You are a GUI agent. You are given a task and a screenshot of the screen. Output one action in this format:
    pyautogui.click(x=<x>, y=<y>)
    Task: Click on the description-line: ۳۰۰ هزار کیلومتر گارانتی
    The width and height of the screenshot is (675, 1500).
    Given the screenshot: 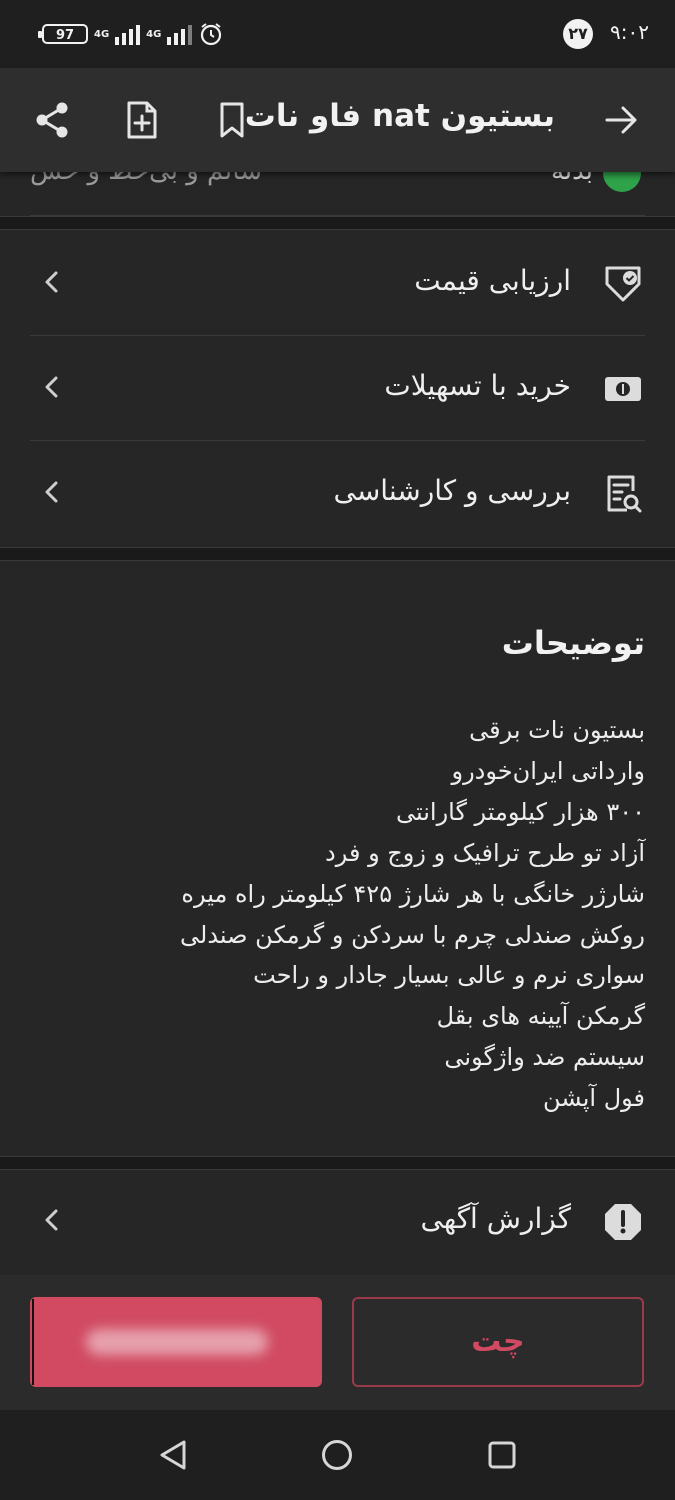 What is the action you would take?
    pyautogui.click(x=520, y=811)
    